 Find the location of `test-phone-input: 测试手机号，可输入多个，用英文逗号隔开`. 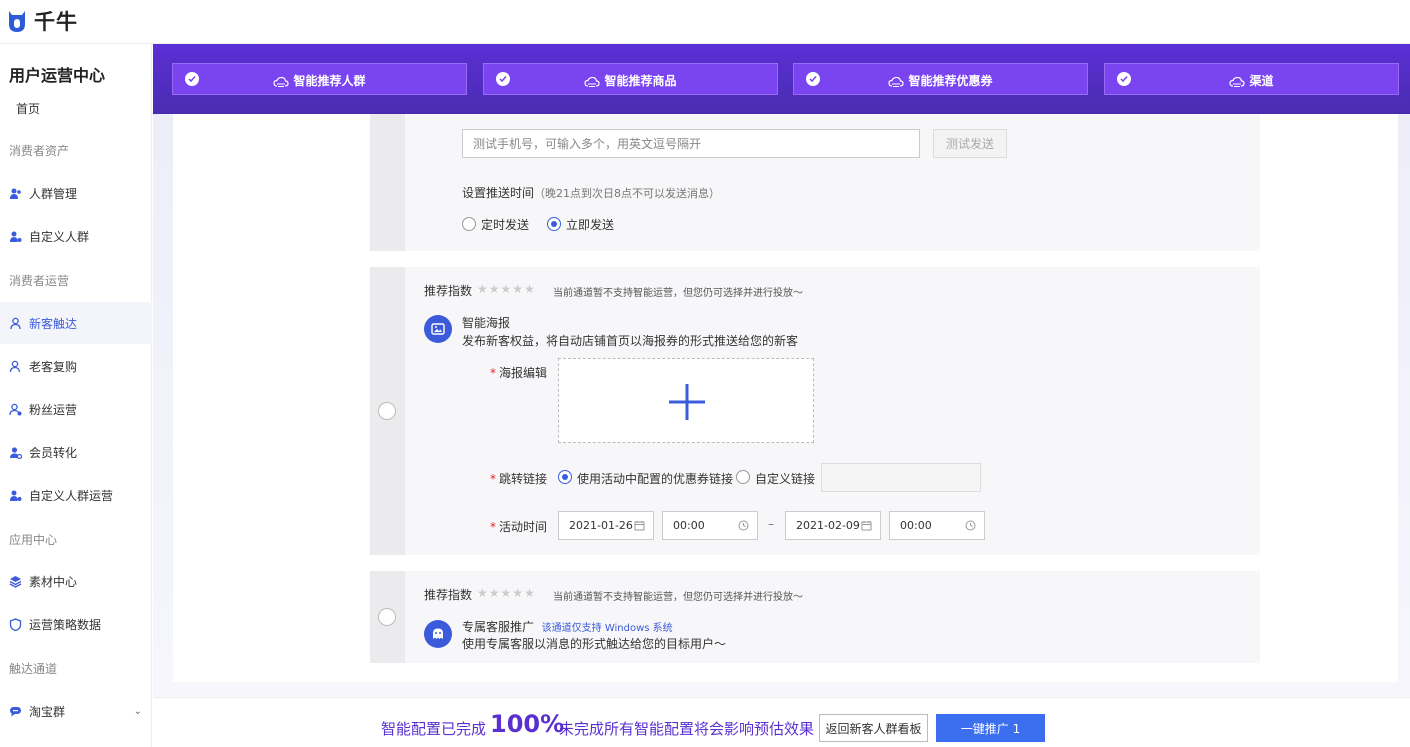

test-phone-input: 测试手机号，可输入多个，用英文逗号隔开 is located at coordinates (691, 143).